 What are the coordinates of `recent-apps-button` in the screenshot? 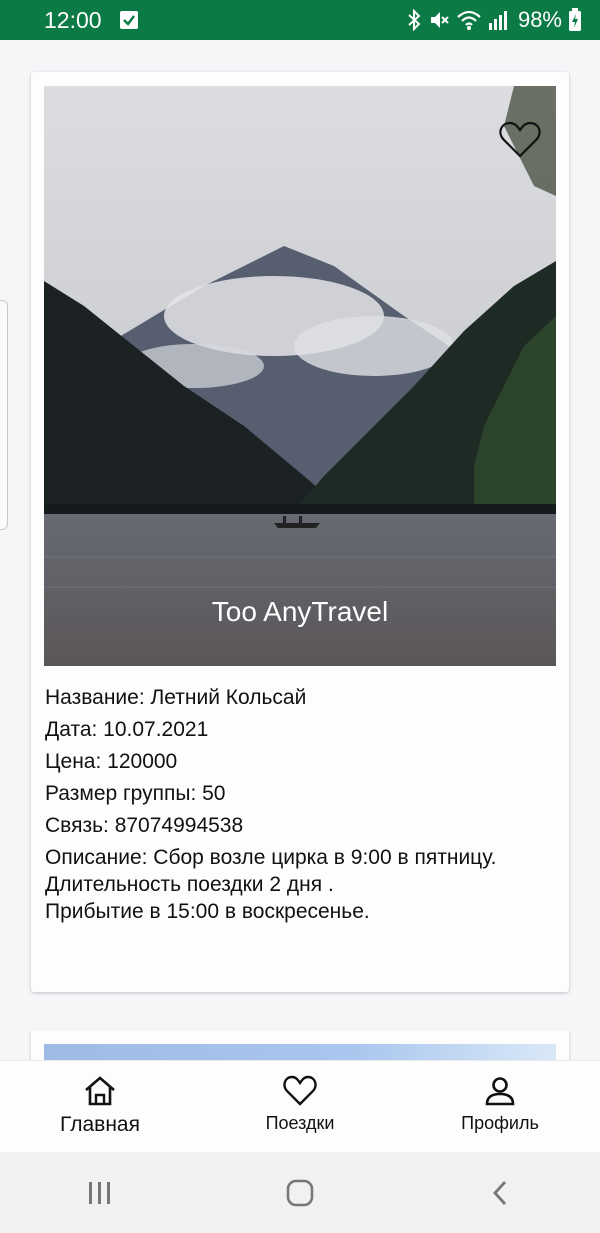 It's located at (100, 1193).